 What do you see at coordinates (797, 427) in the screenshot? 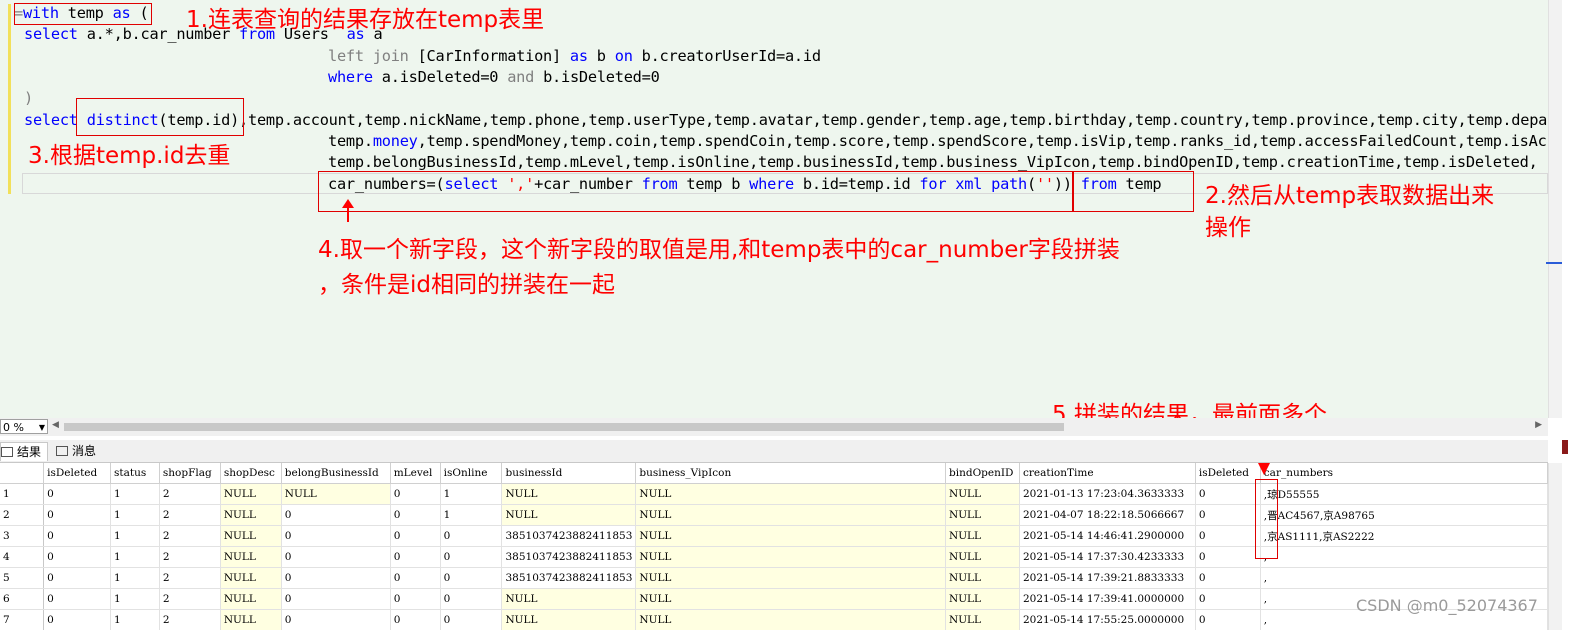
I see `editor-horizontal-scrollbar: ◀ ▶` at bounding box center [797, 427].